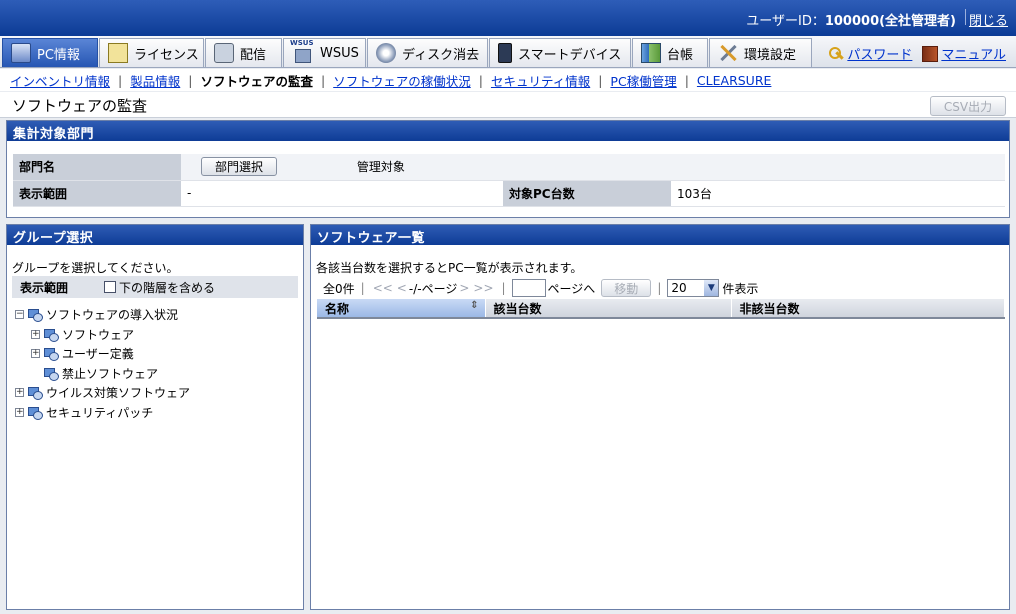 This screenshot has width=1016, height=614. What do you see at coordinates (102, 413) in the screenshot?
I see `tree-node: + セキュリティパッチ` at bounding box center [102, 413].